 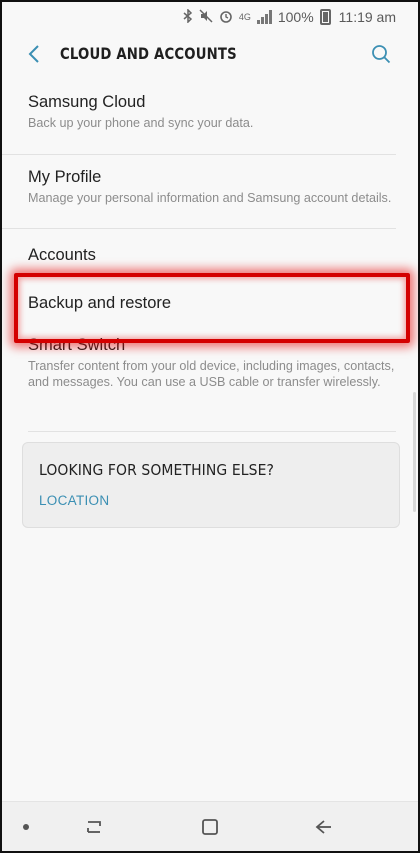 What do you see at coordinates (295, 17) in the screenshot?
I see `battery-percent: 100%` at bounding box center [295, 17].